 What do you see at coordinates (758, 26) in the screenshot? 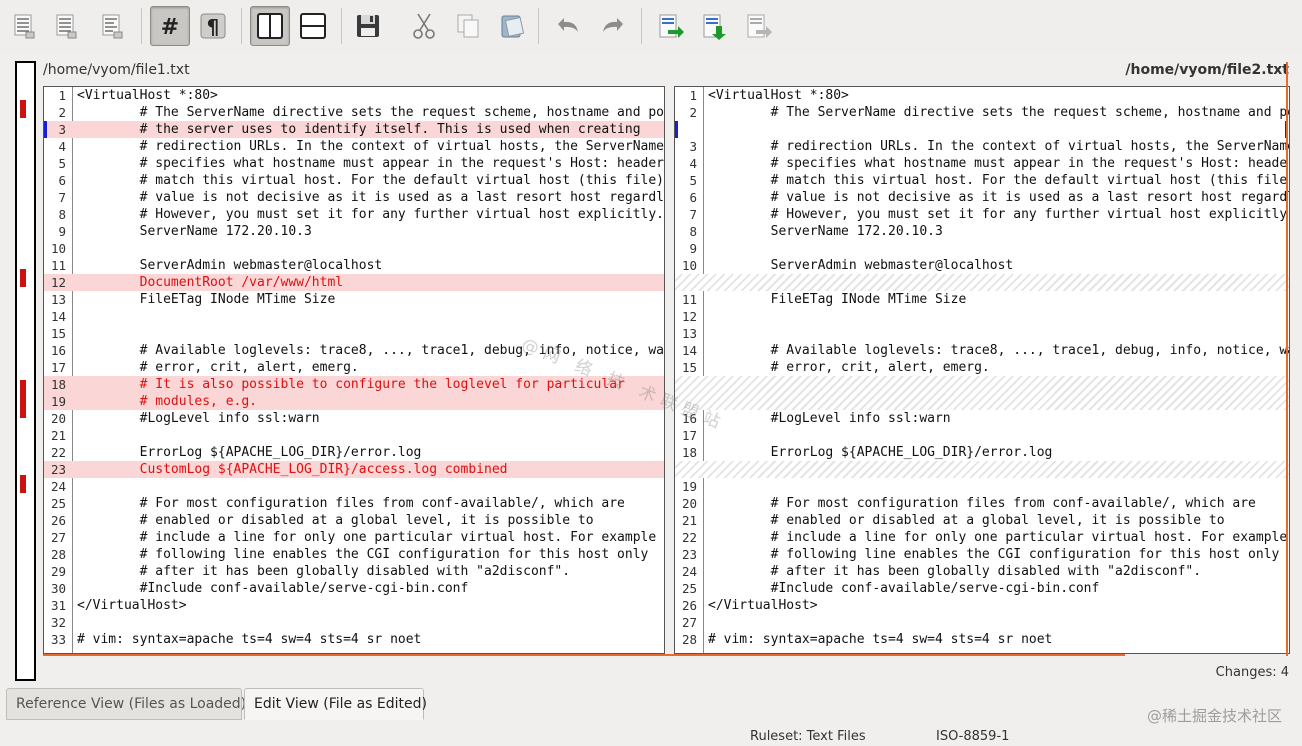
I see `last-difference-button` at bounding box center [758, 26].